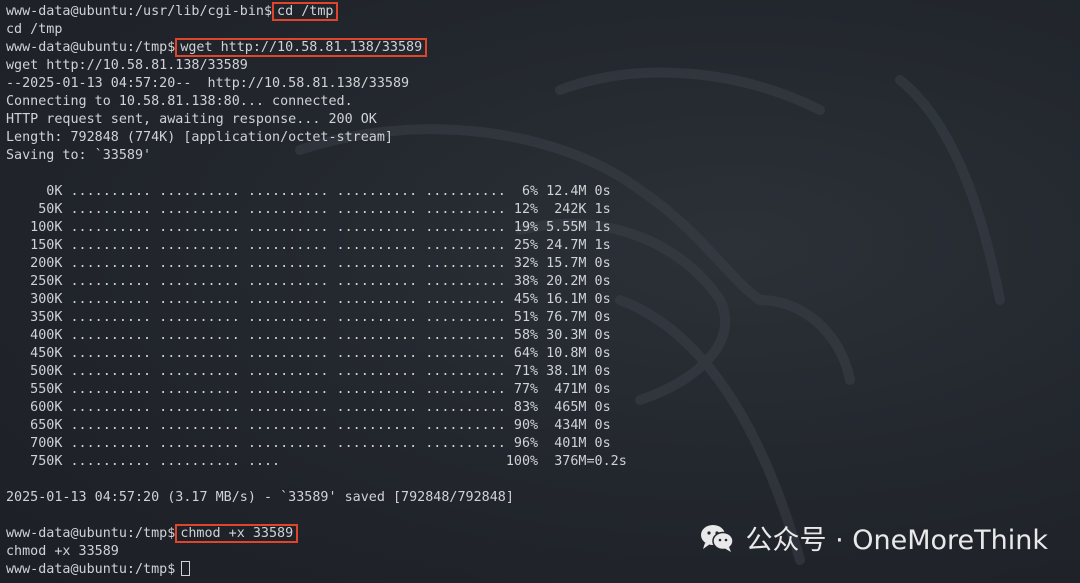  Describe the element at coordinates (301, 47) in the screenshot. I see `highlighted-command: wget http://10.58.81.138/33589` at that location.